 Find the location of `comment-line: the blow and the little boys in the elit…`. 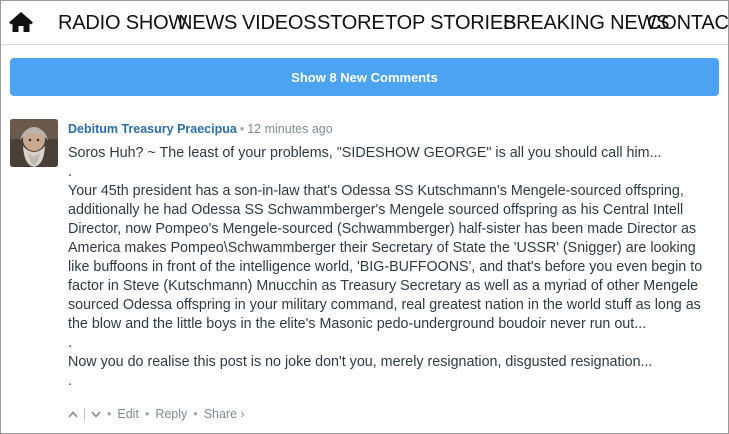

comment-line: the blow and the little boys in the elit… is located at coordinates (357, 324).